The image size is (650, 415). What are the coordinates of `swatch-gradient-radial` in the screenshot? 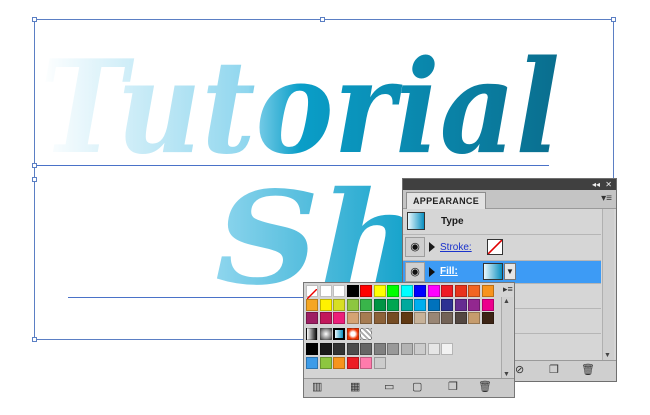 It's located at (325, 333).